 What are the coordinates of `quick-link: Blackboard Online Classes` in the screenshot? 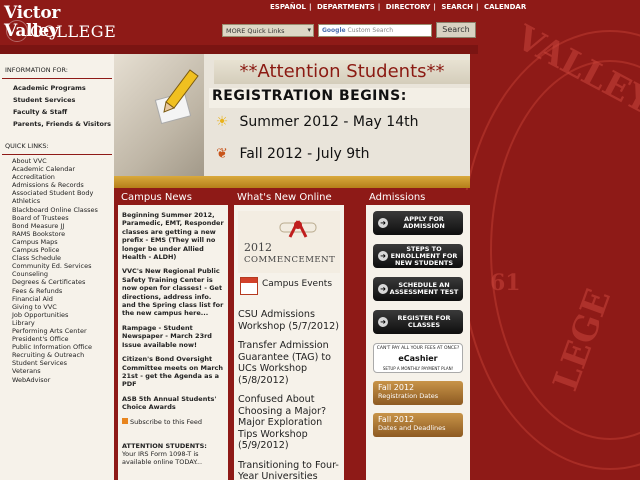 It's located at (57, 210).